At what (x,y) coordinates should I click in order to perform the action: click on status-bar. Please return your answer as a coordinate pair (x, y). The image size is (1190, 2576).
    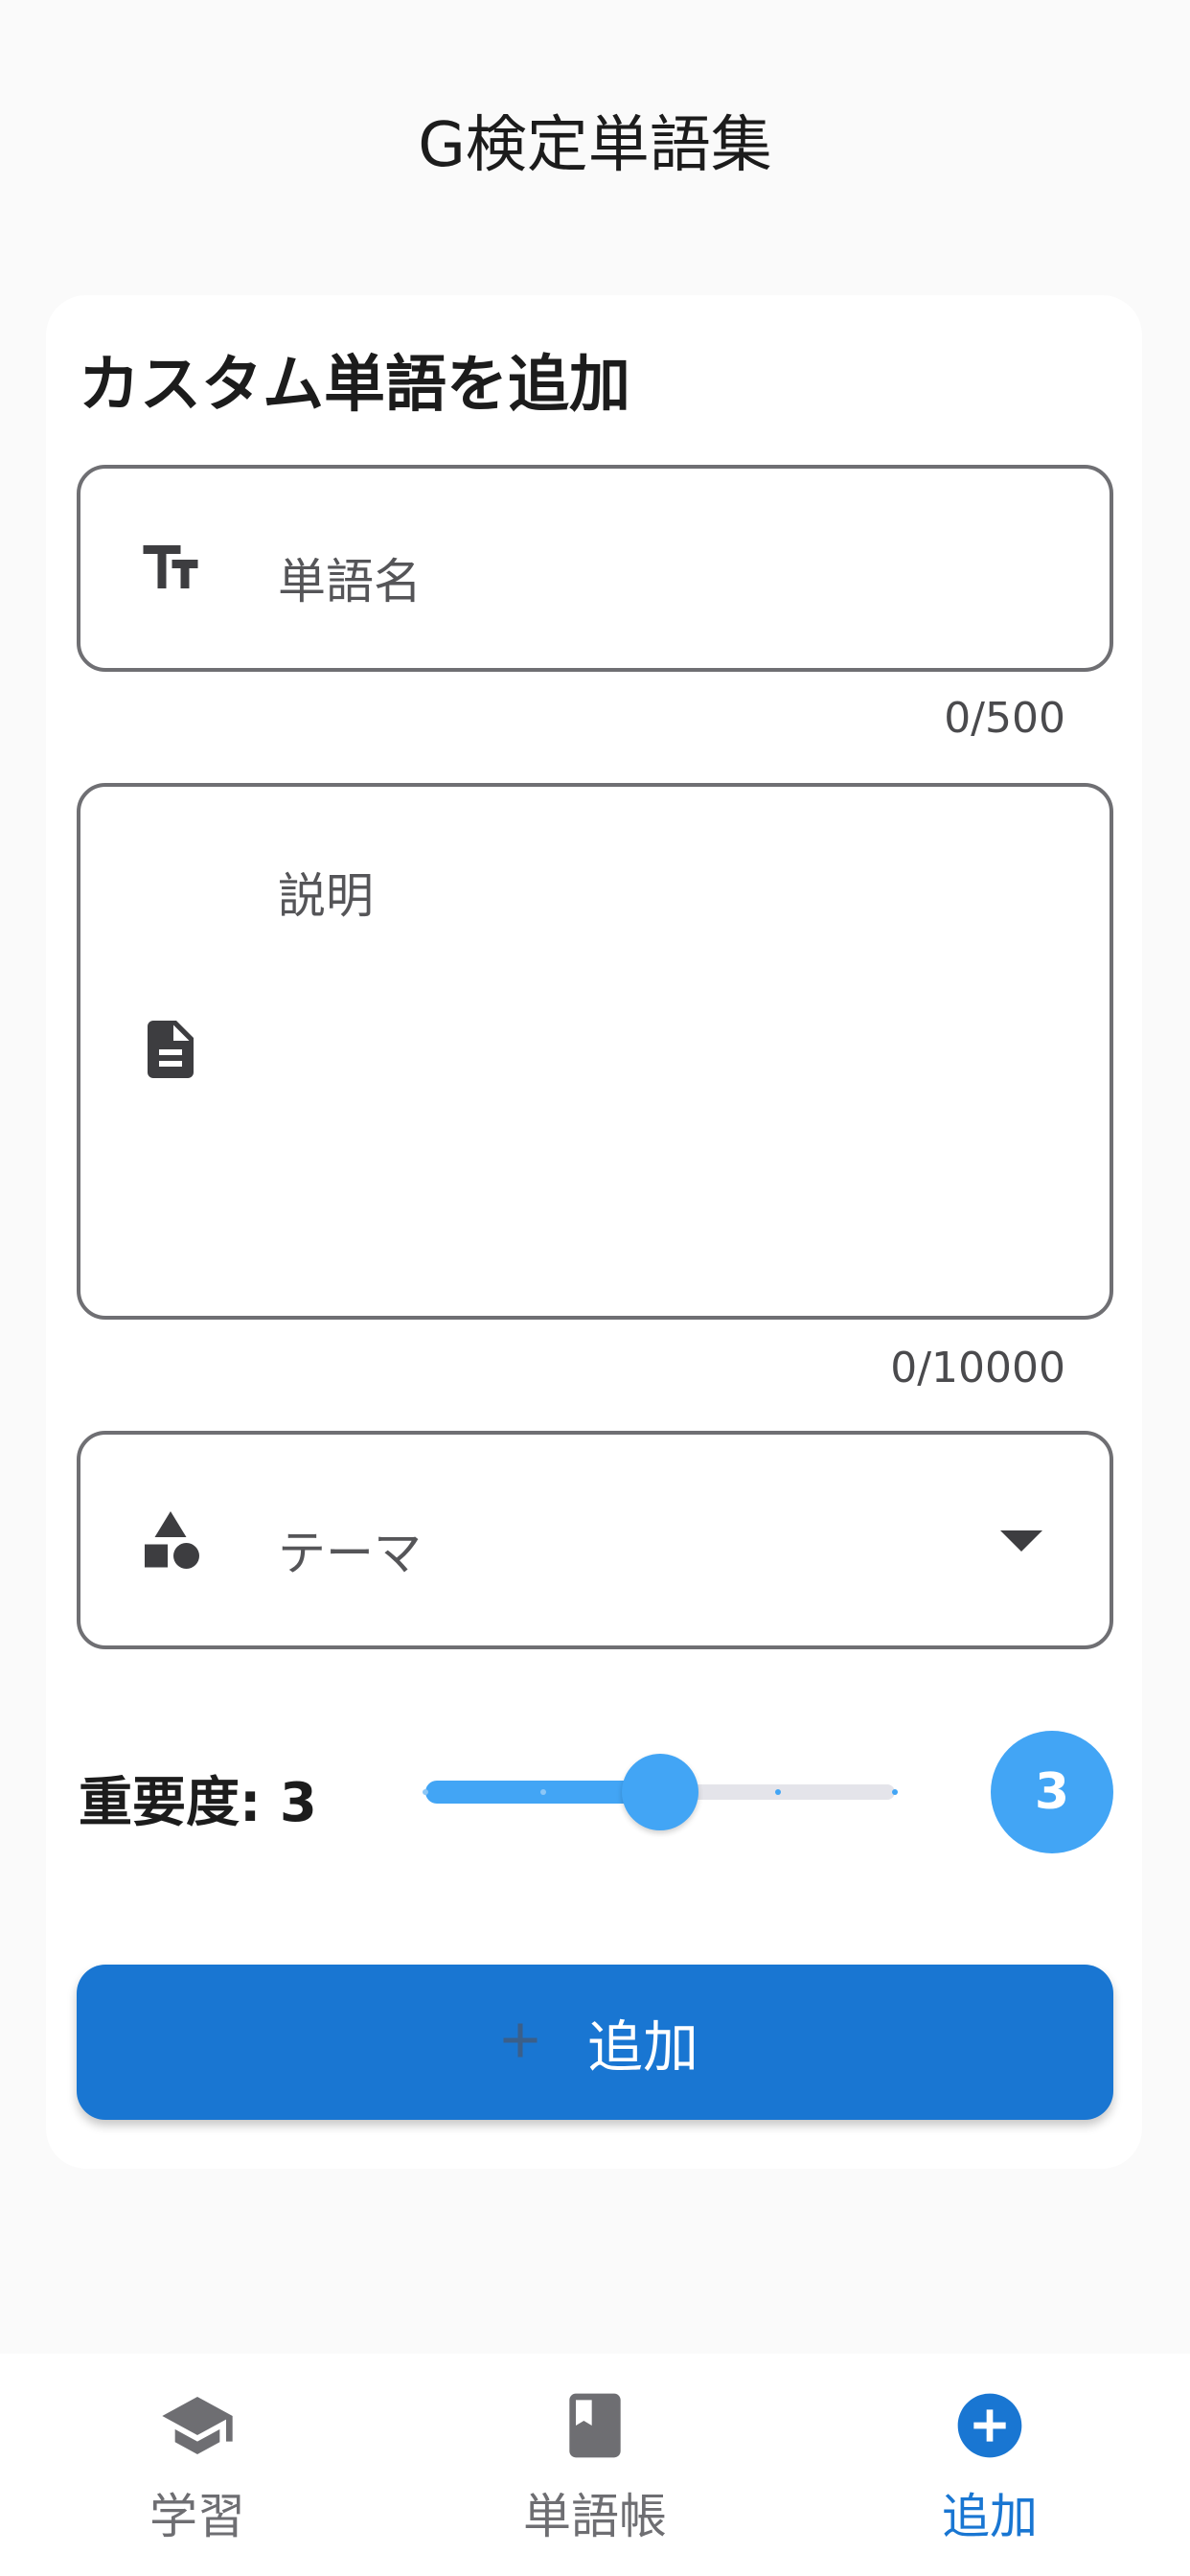
    Looking at the image, I should click on (595, 14).